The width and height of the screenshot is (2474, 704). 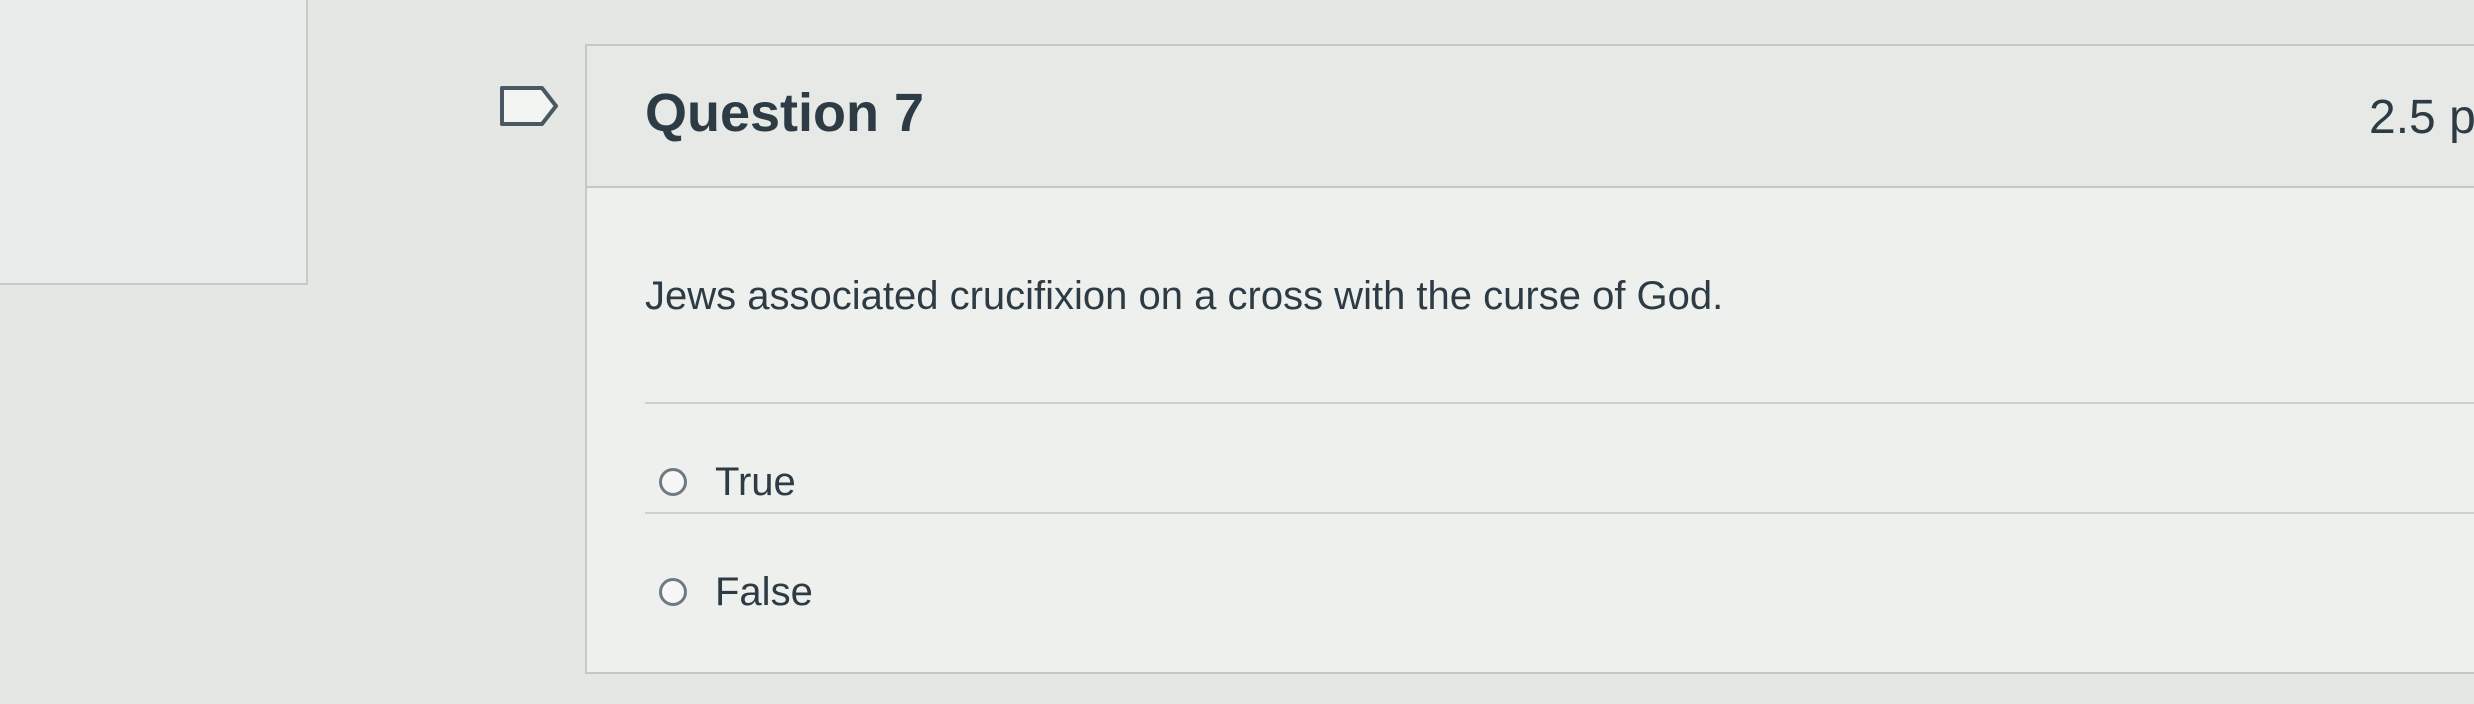 What do you see at coordinates (530, 106) in the screenshot?
I see `flag-question-icon` at bounding box center [530, 106].